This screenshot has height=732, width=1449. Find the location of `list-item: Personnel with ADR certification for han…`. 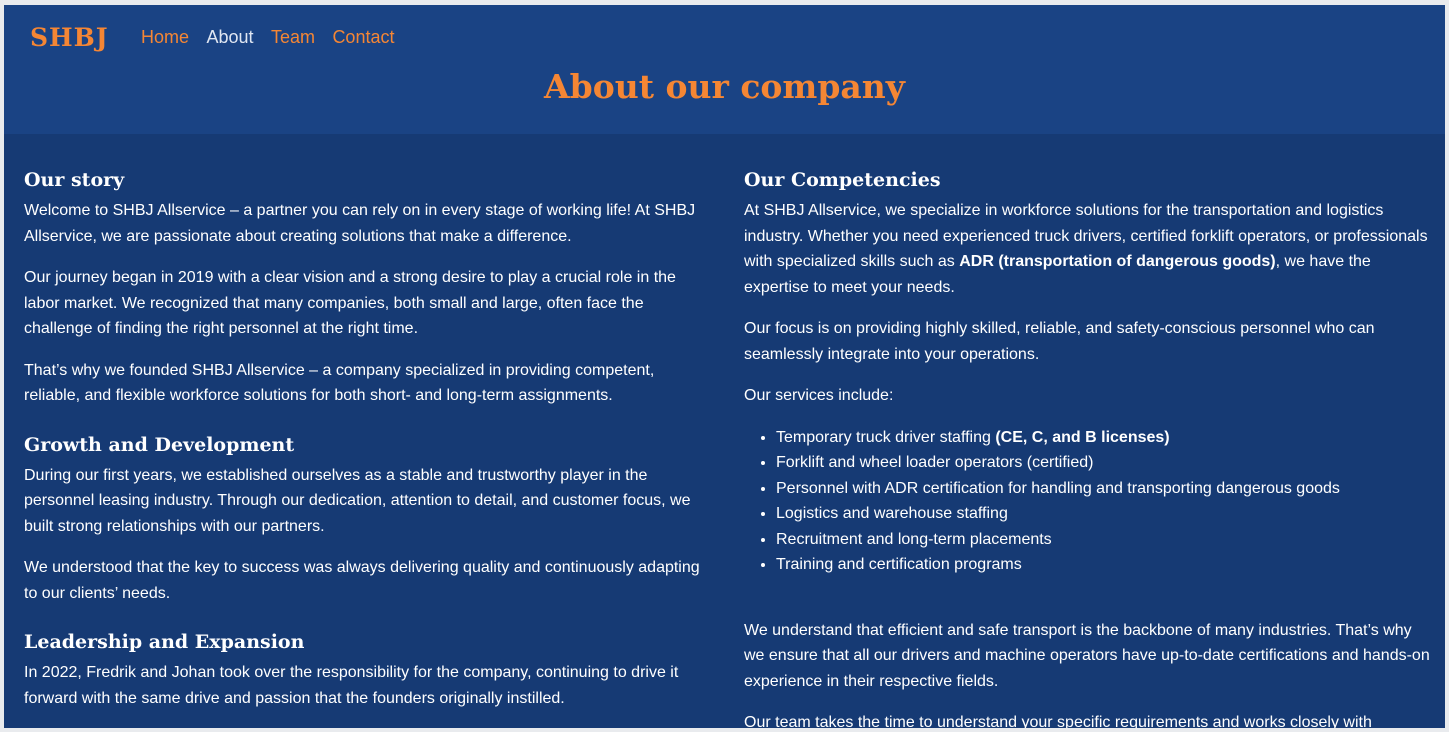

list-item: Personnel with ADR certification for han… is located at coordinates (1105, 489).